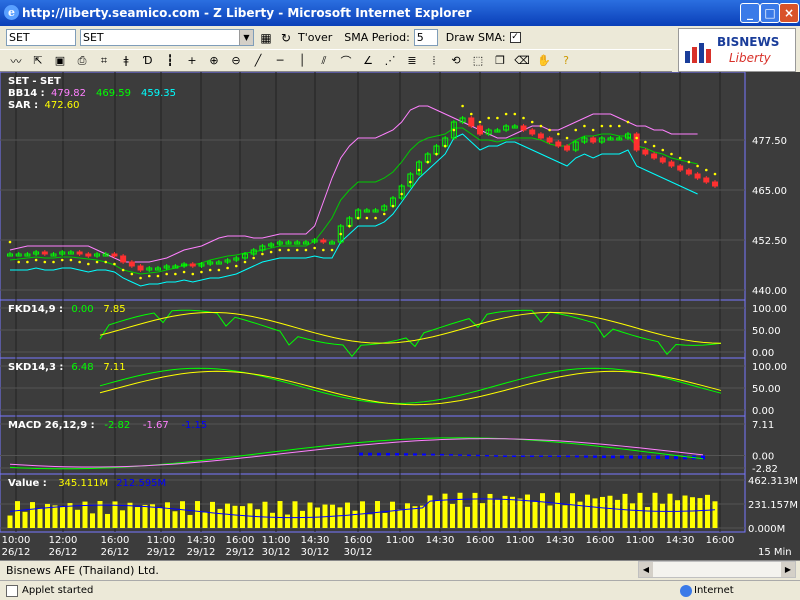 This screenshot has width=800, height=600. Describe the element at coordinates (544, 60) in the screenshot. I see `hand-icon: ✋` at that location.